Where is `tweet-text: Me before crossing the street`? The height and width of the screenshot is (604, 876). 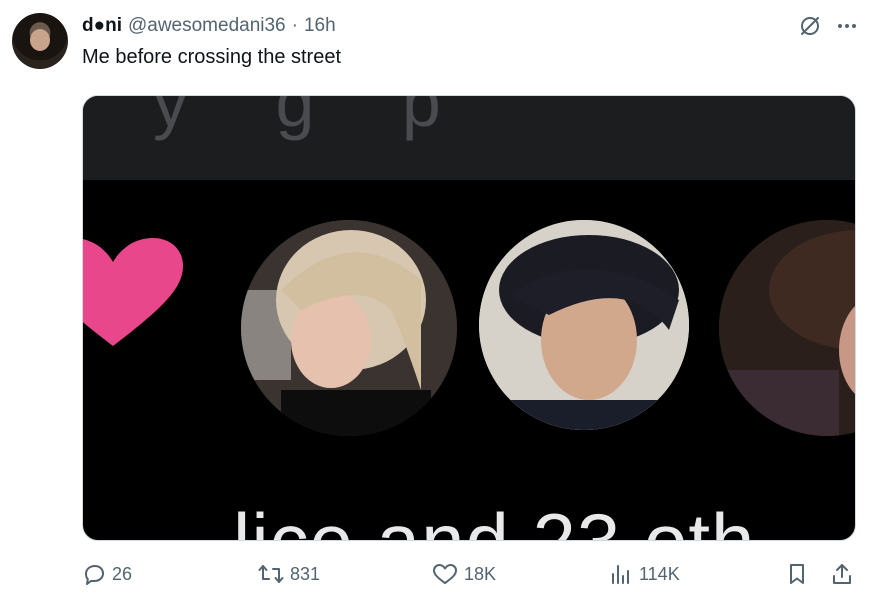
tweet-text: Me before crossing the street is located at coordinates (212, 57).